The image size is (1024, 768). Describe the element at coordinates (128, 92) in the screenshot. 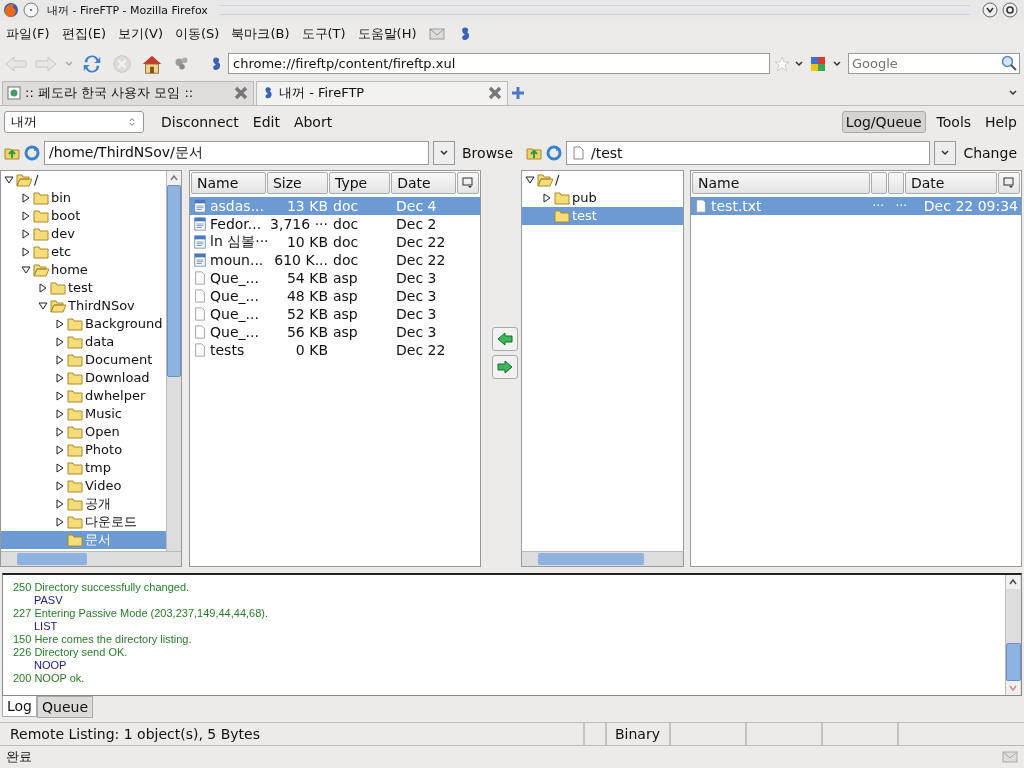

I see `browser-tab: :: 페도라 한국 사용자 모임 ::` at that location.